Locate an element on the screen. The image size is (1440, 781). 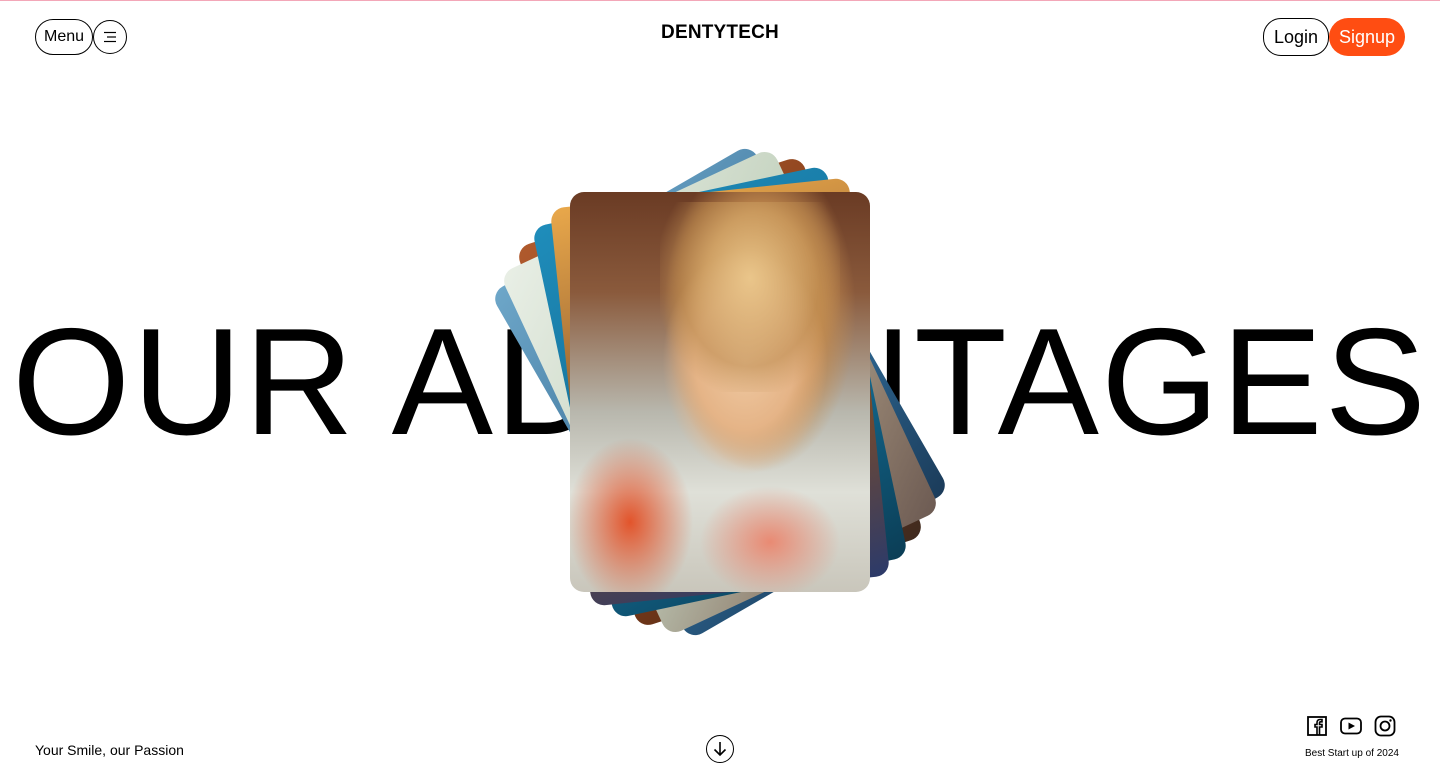
signup-button: Signup is located at coordinates (1367, 37).